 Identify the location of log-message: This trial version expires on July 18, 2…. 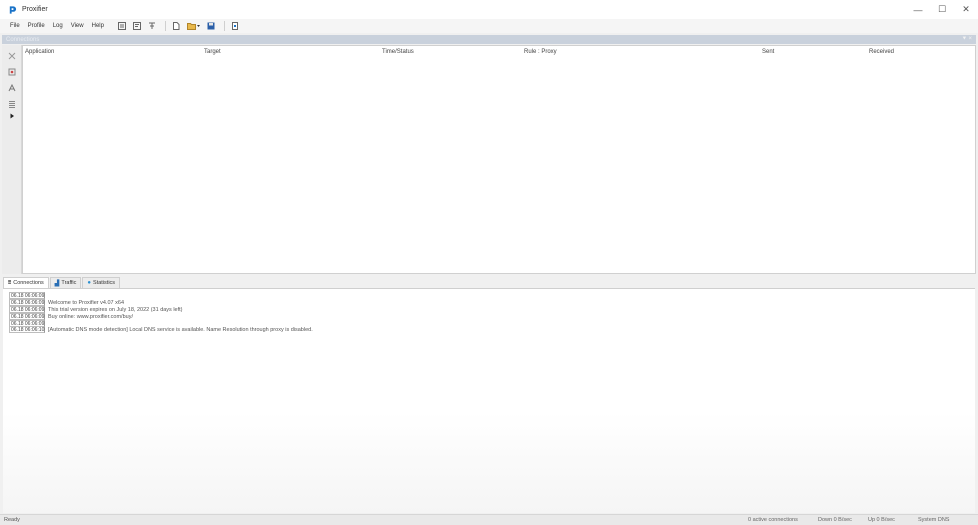
(115, 309).